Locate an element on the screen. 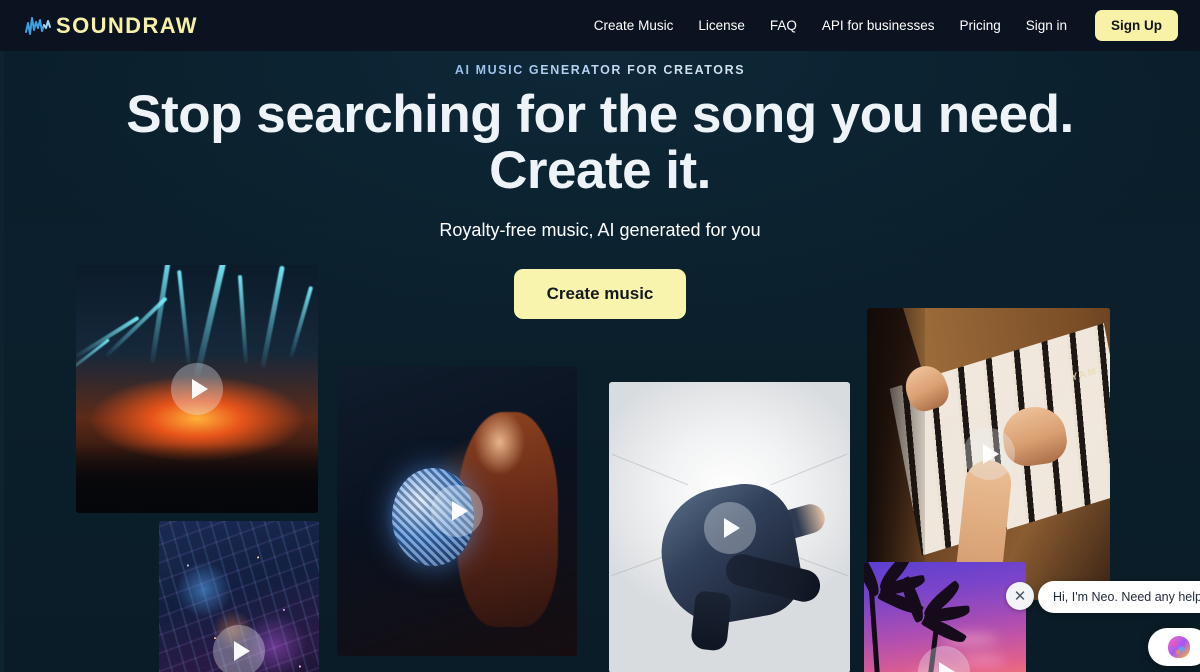 The width and height of the screenshot is (1200, 672). chat-launcher-button is located at coordinates (1174, 647).